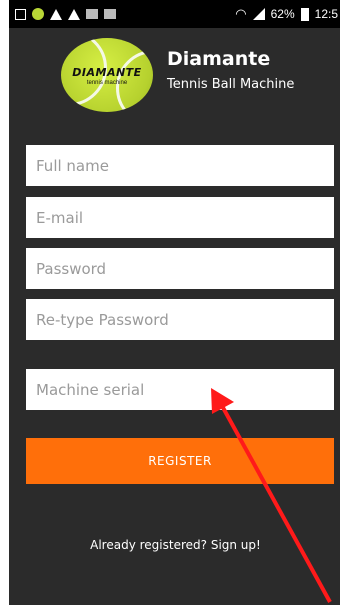 This screenshot has width=340, height=605. I want to click on retype-password-field, so click(180, 319).